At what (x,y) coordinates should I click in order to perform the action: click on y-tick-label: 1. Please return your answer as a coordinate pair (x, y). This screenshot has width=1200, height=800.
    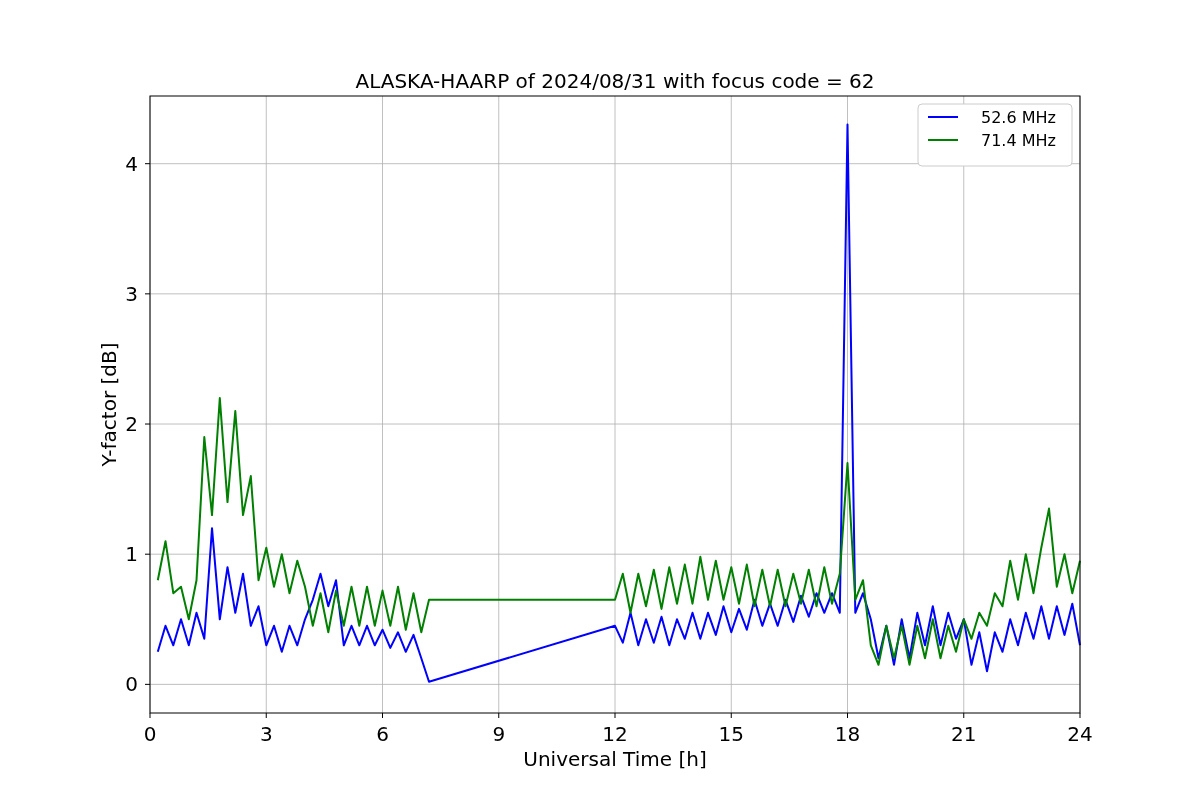
    Looking at the image, I should click on (131, 554).